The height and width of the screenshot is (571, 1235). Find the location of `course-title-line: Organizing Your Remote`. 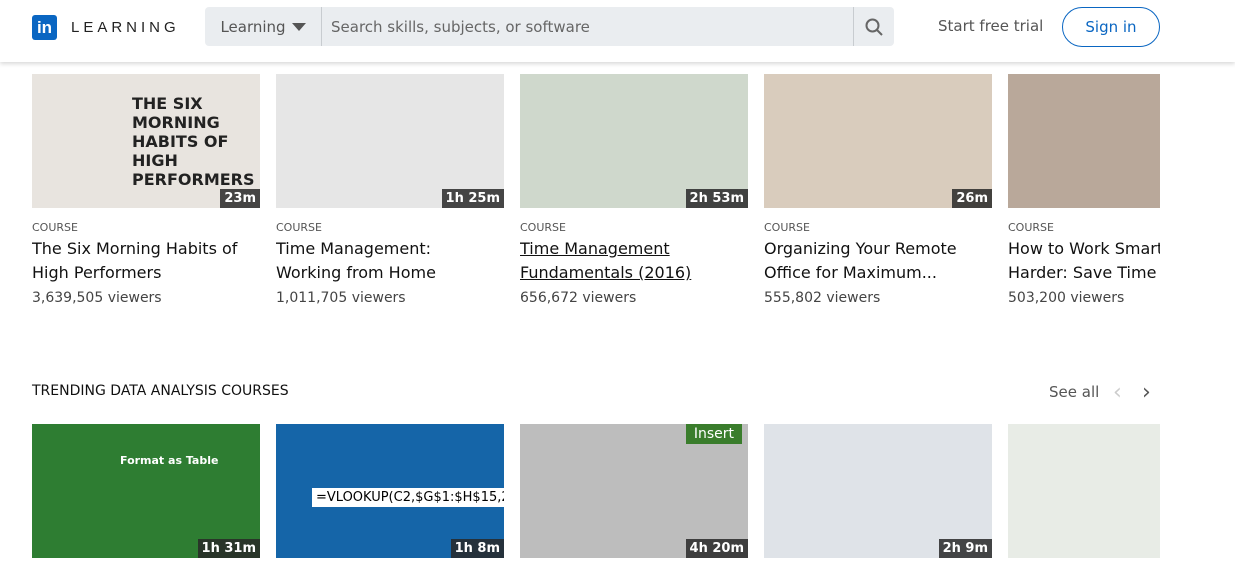

course-title-line: Organizing Your Remote is located at coordinates (878, 249).